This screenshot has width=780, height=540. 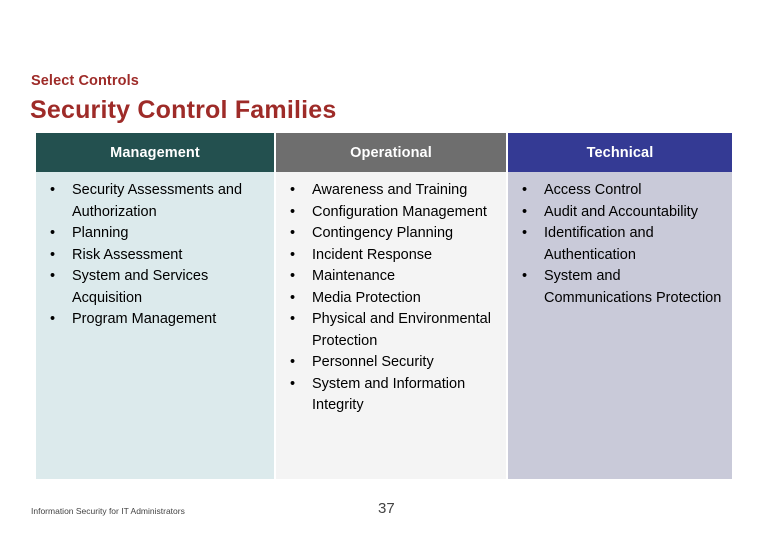 I want to click on table-header-cell-technical: Technical, so click(x=620, y=152).